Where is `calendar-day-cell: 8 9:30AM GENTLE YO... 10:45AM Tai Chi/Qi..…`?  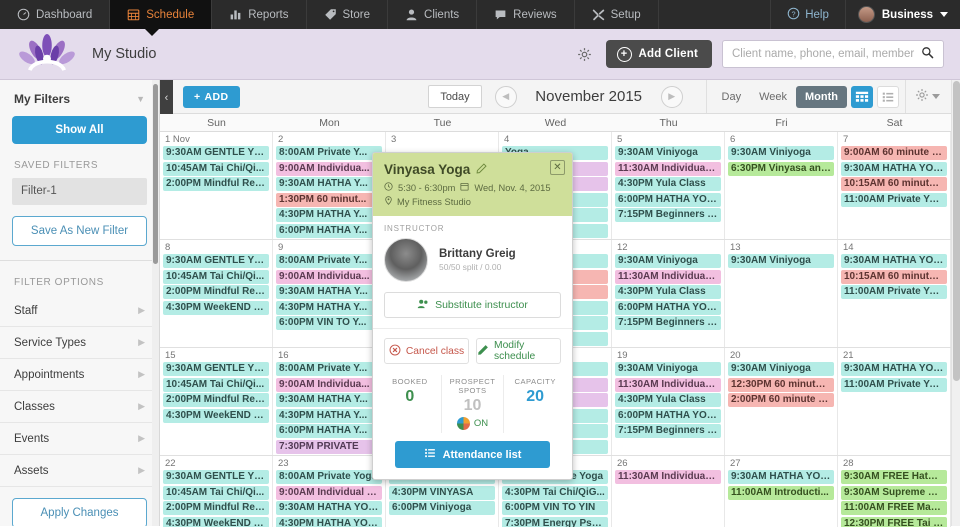 calendar-day-cell: 8 9:30AM GENTLE YO... 10:45AM Tai Chi/Qi..… is located at coordinates (216, 293).